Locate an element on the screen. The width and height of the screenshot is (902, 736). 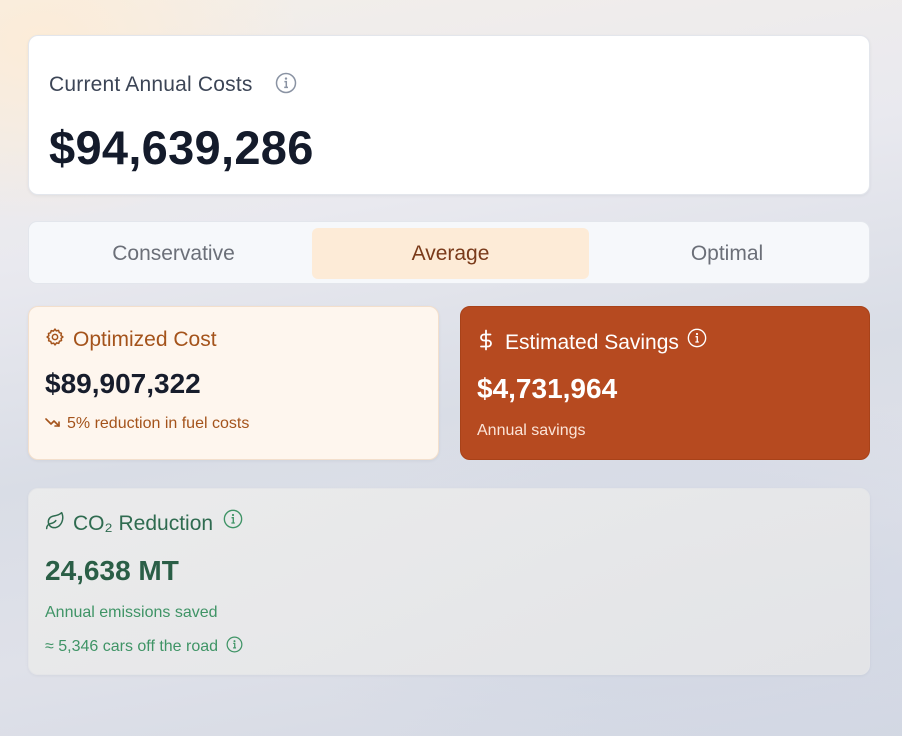
leaf-icon is located at coordinates (55, 523).